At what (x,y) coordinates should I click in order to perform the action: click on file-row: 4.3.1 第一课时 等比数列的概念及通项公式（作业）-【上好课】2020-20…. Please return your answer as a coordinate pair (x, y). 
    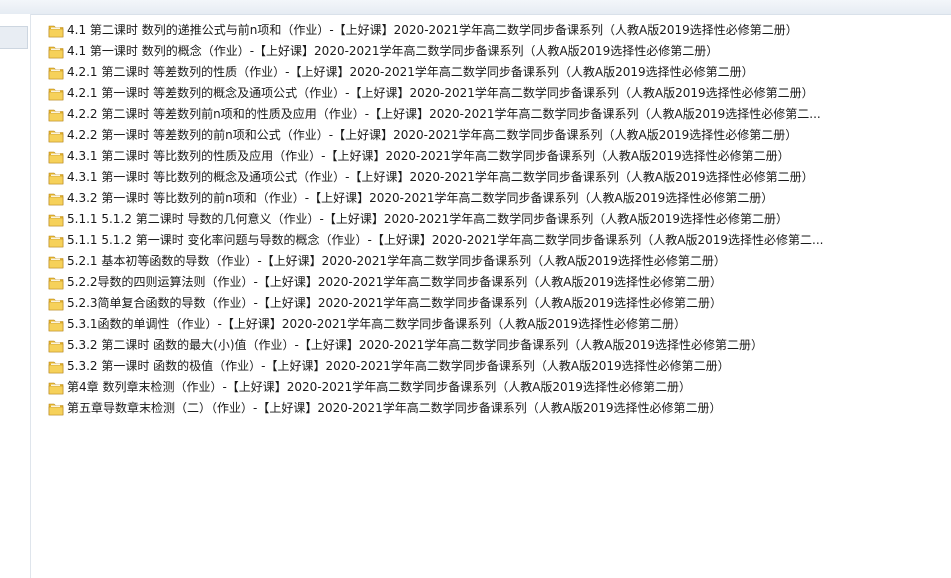
    Looking at the image, I should click on (498, 177).